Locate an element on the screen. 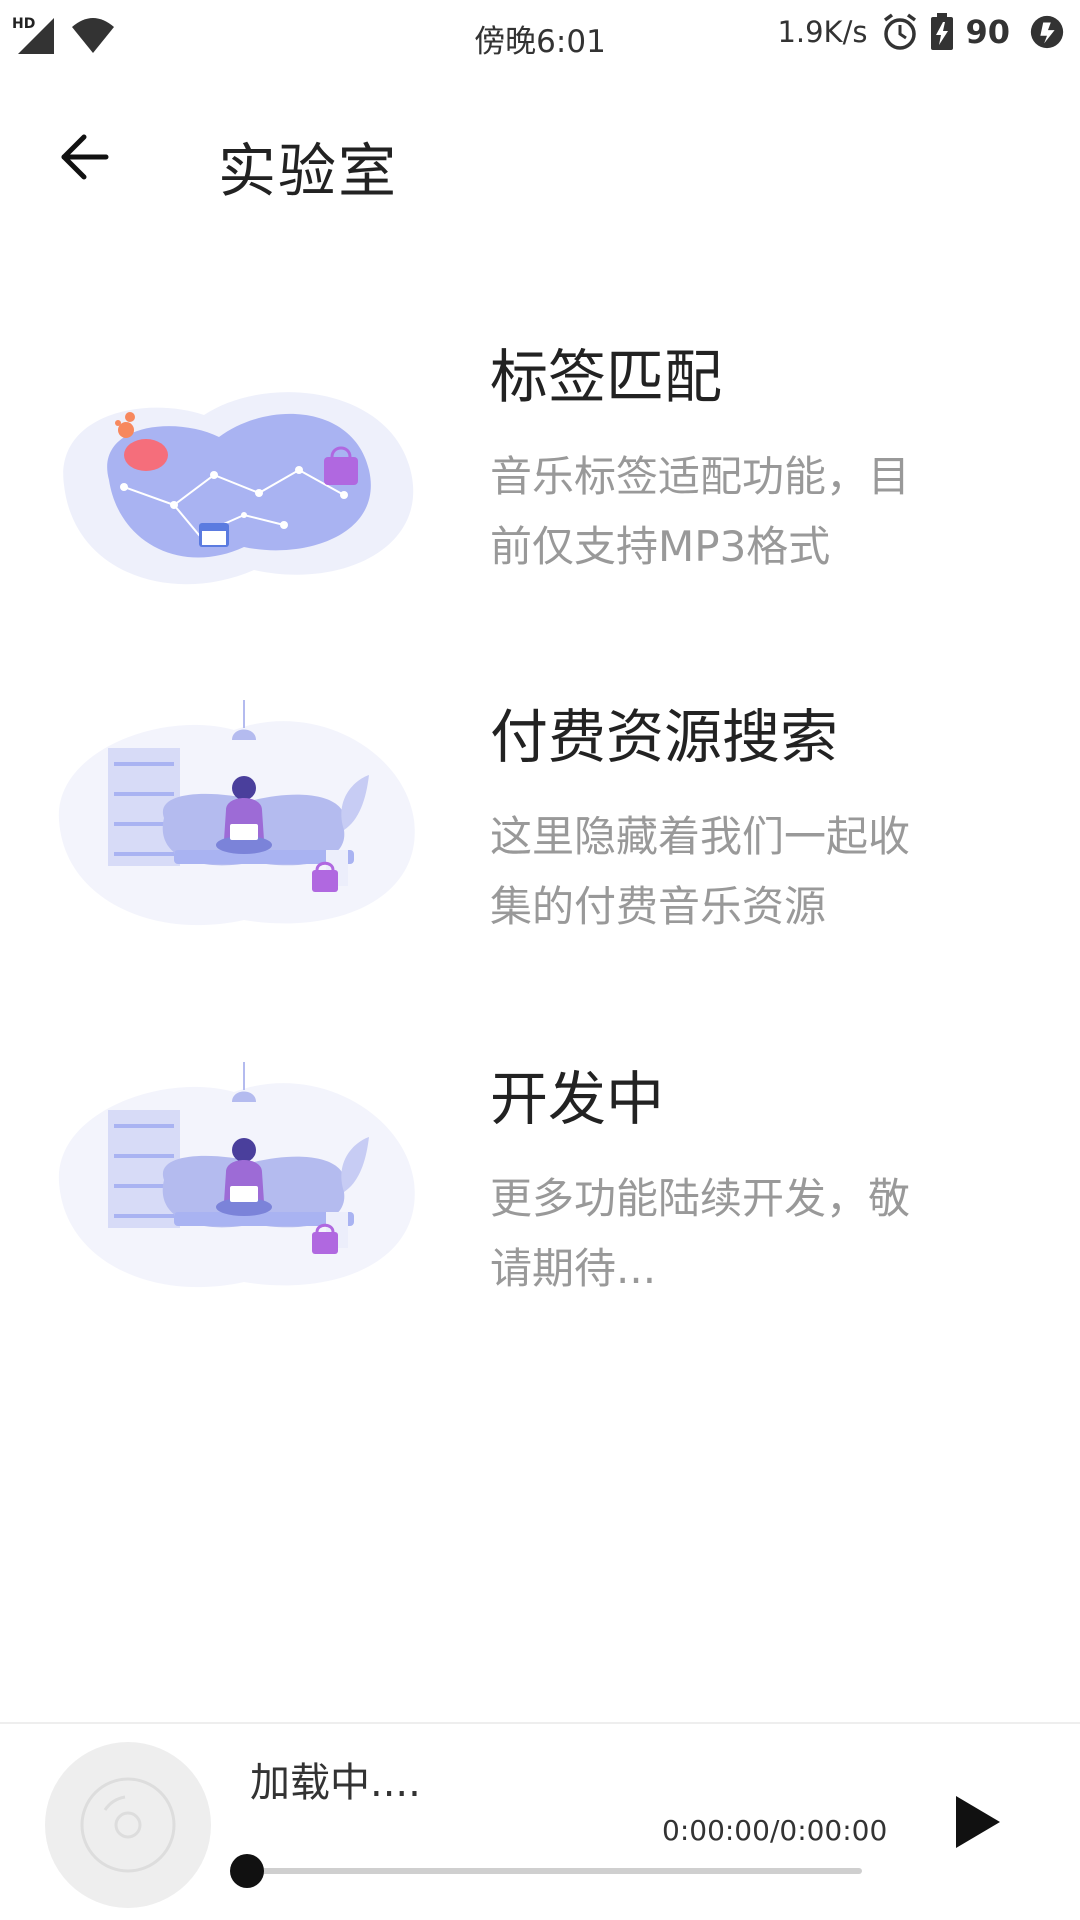 This screenshot has width=1080, height=1920. arrow-left-icon is located at coordinates (85, 157).